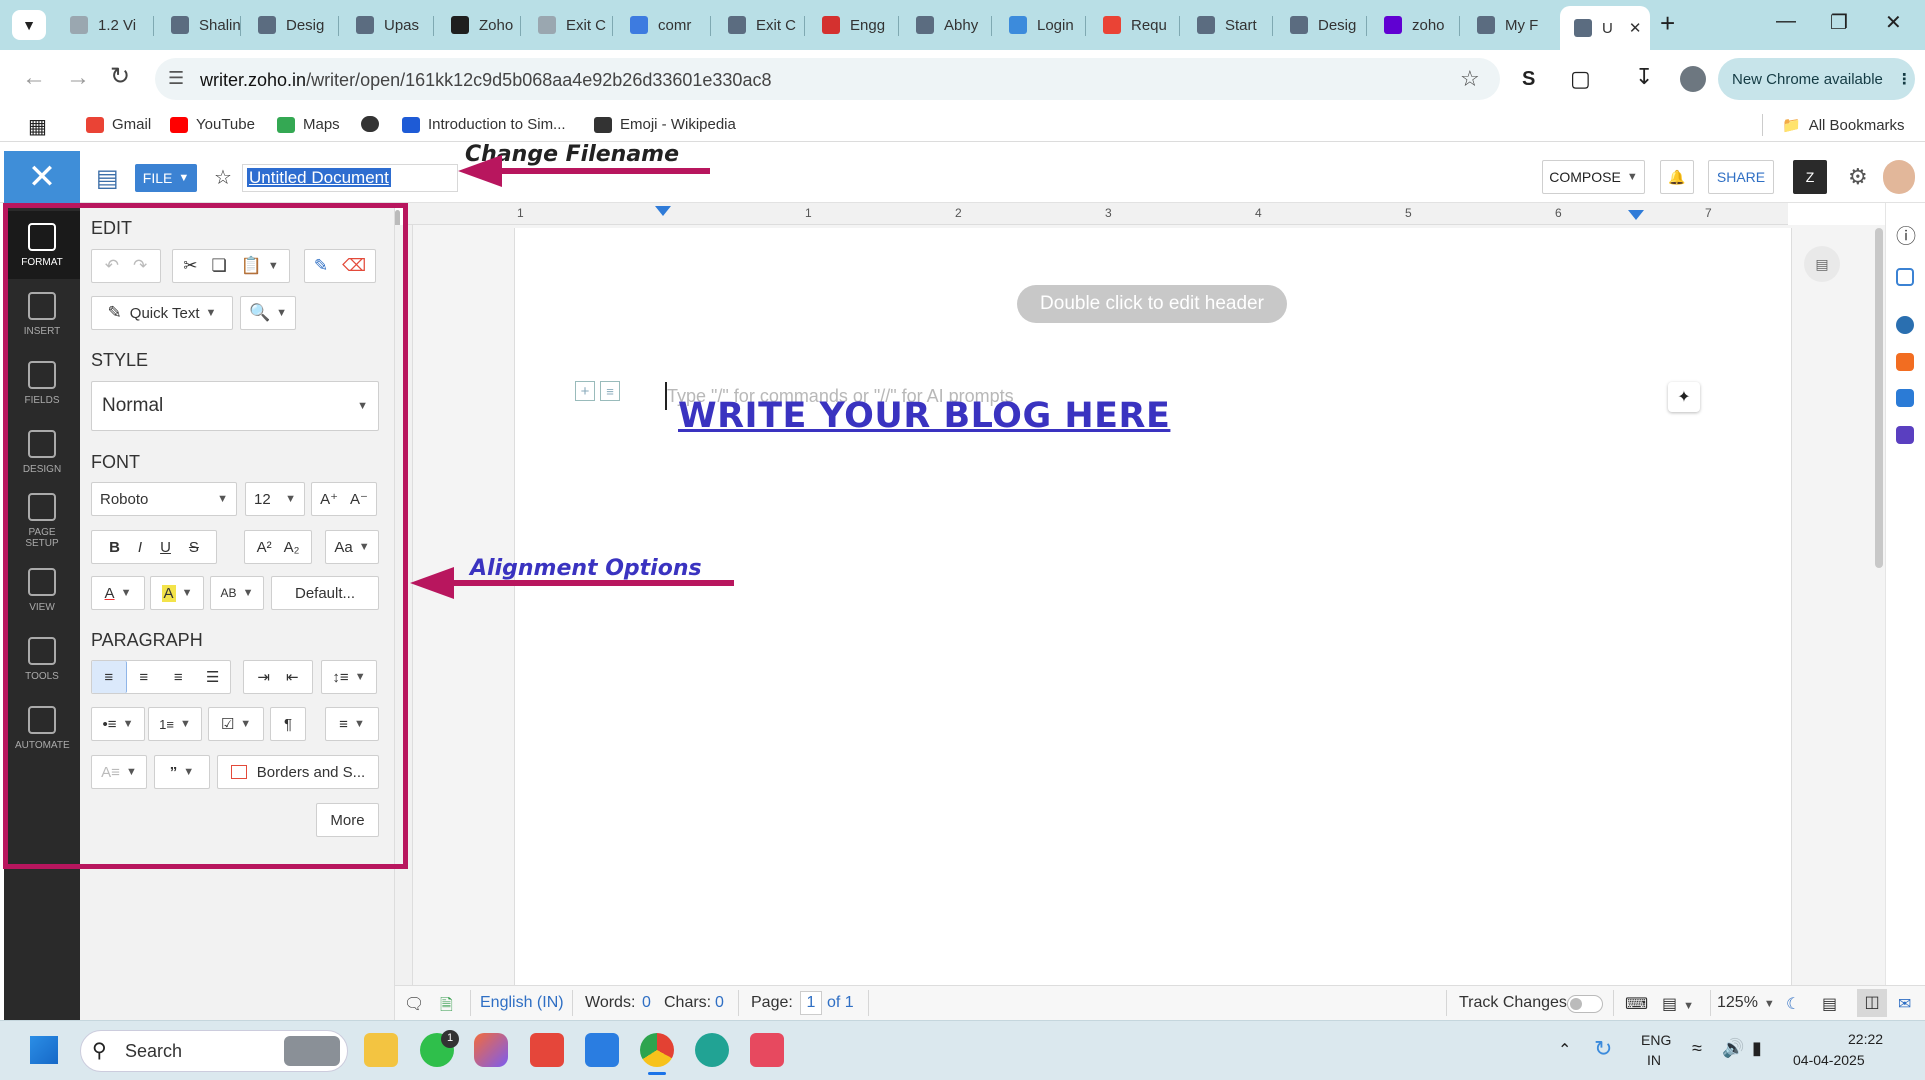  What do you see at coordinates (1899, 177) in the screenshot?
I see `user-avatar` at bounding box center [1899, 177].